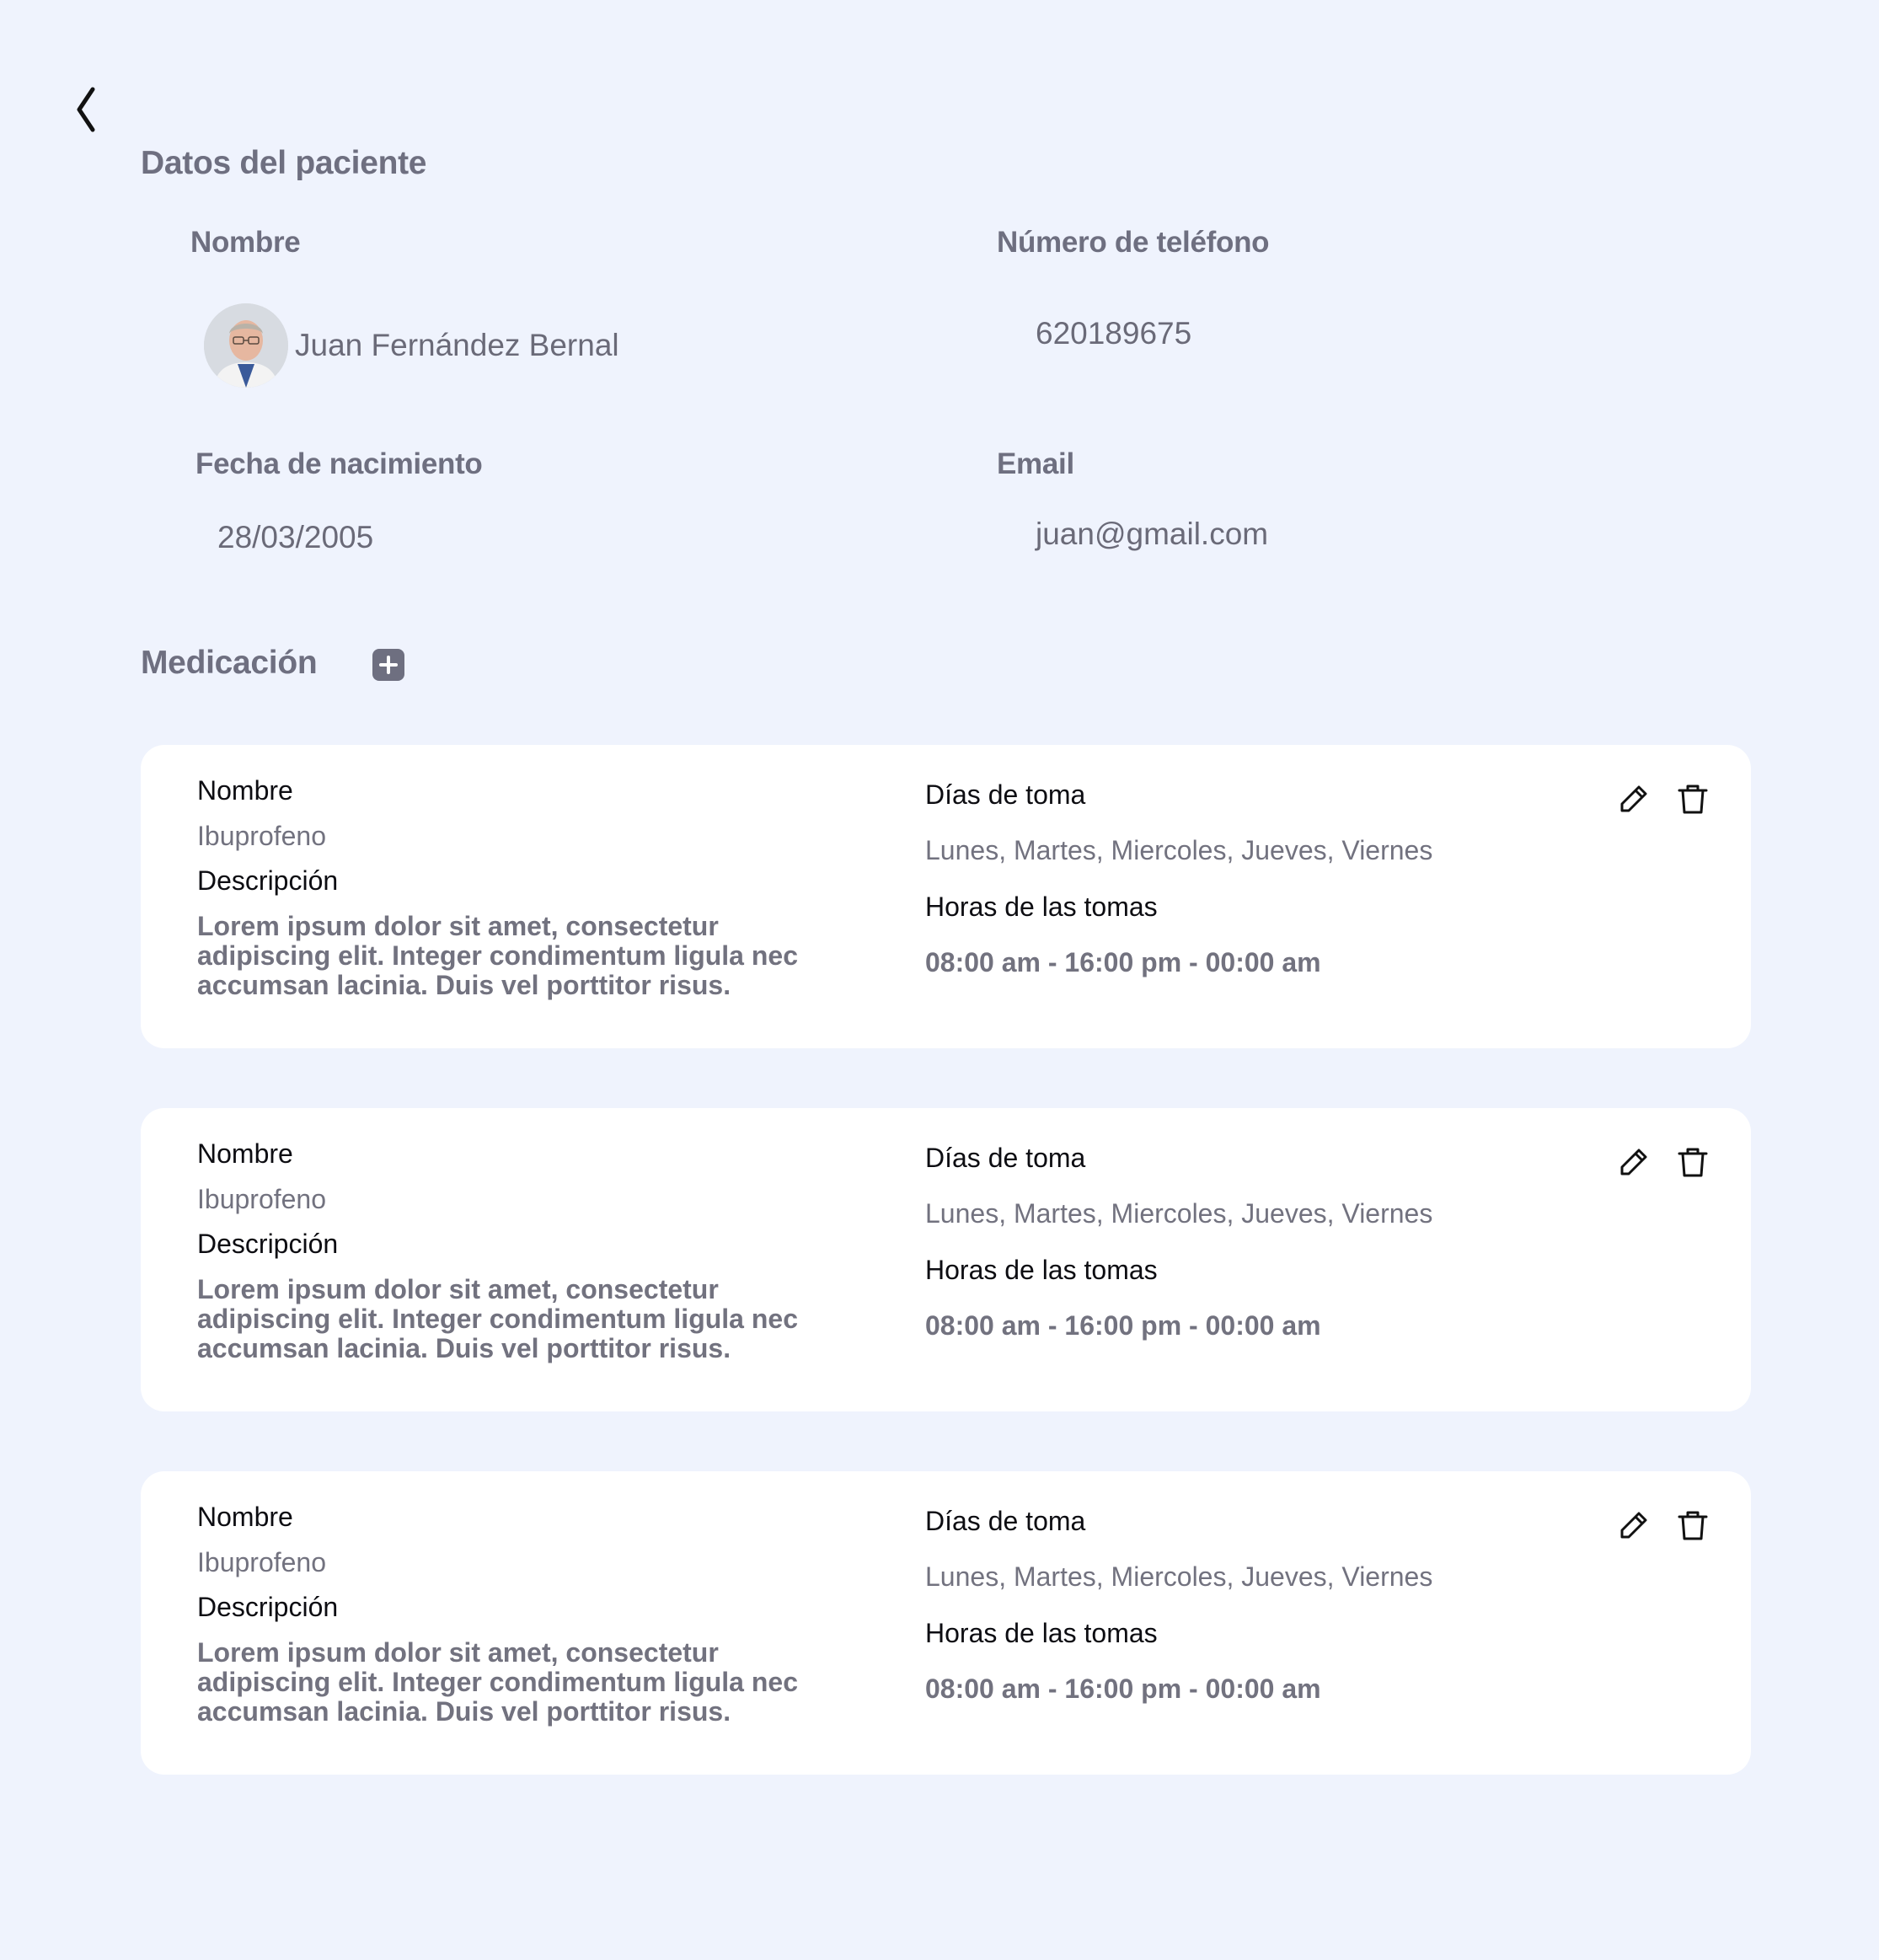 This screenshot has width=1879, height=1960. Describe the element at coordinates (1133, 242) in the screenshot. I see `phone-label: Número de teléfono` at that location.